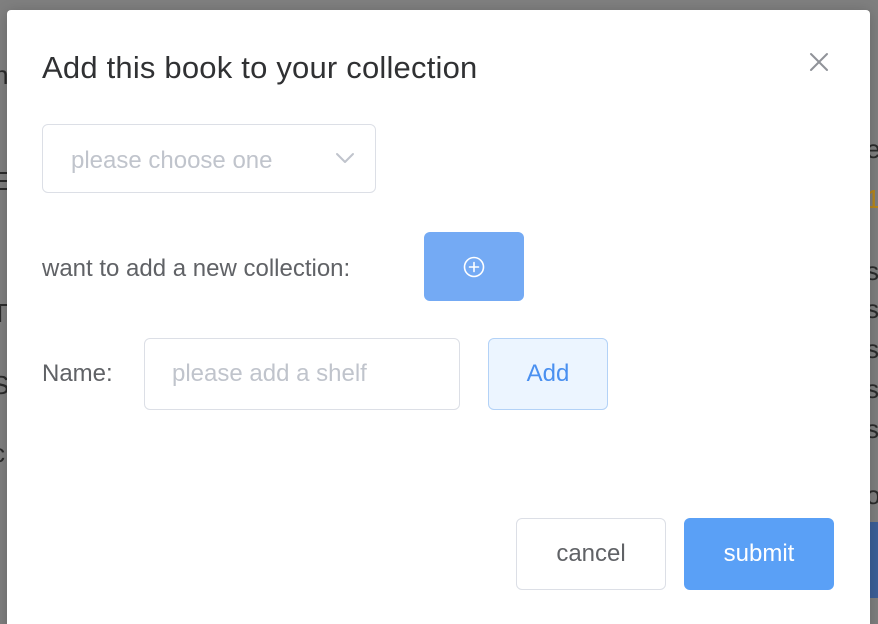  What do you see at coordinates (2, 453) in the screenshot?
I see `background-text-fragment: c` at bounding box center [2, 453].